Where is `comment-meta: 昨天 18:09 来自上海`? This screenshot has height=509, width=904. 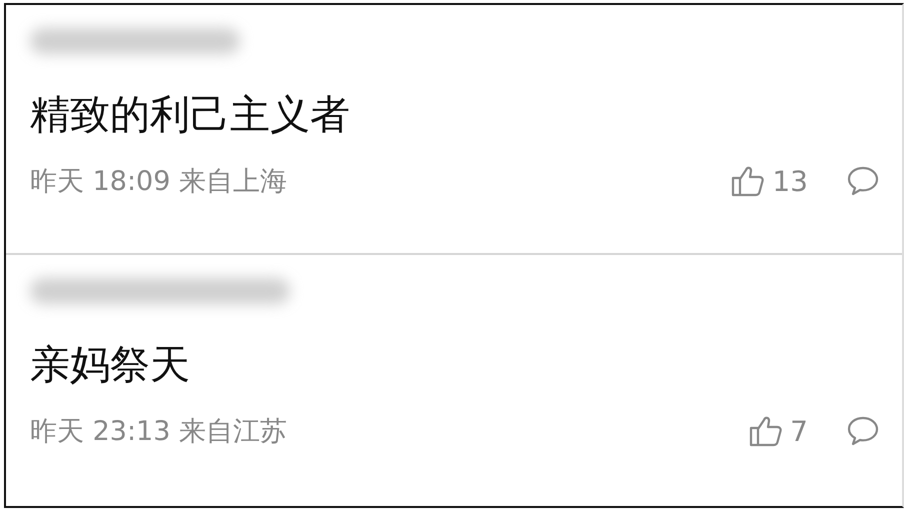 comment-meta: 昨天 18:09 来自上海 is located at coordinates (159, 182).